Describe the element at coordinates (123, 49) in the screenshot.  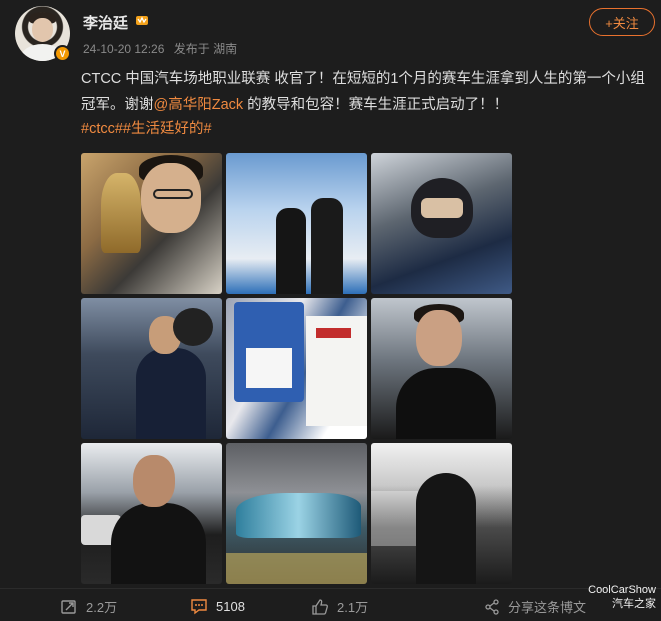
I see `post-timestamp: 24-10-20 12:26` at that location.